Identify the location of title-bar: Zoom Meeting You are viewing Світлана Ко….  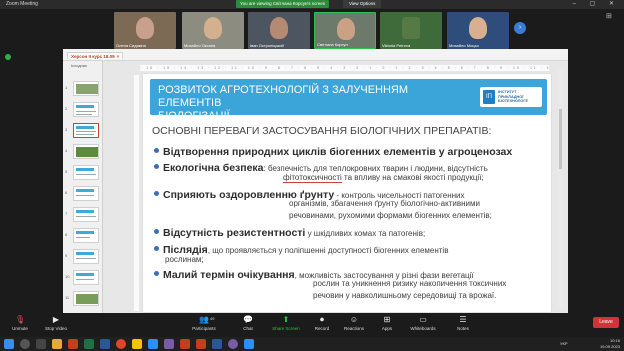
(312, 4).